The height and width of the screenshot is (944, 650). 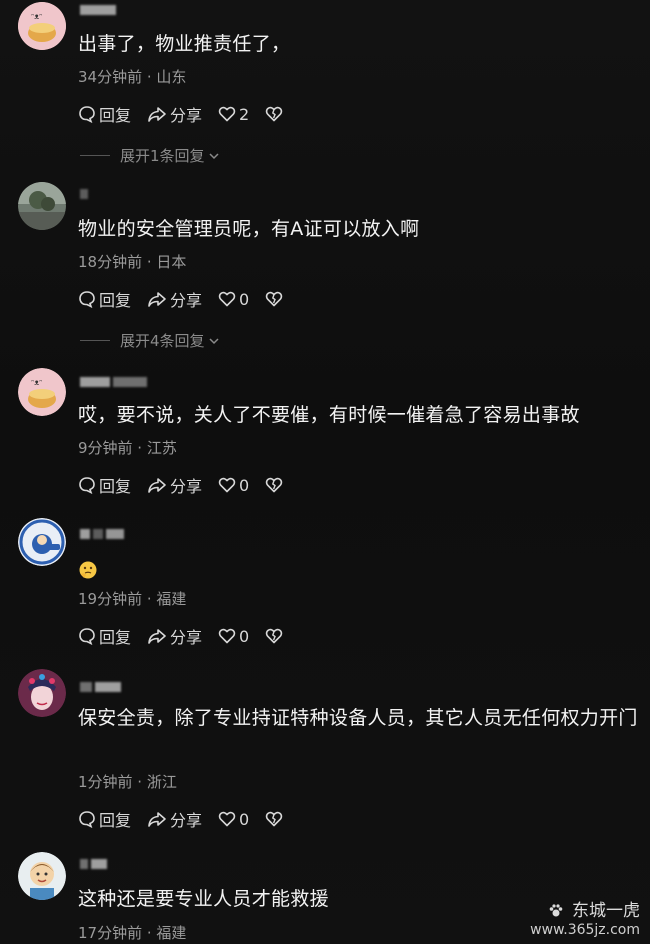 I want to click on expand-replies-button: 展开1条回复, so click(x=150, y=155).